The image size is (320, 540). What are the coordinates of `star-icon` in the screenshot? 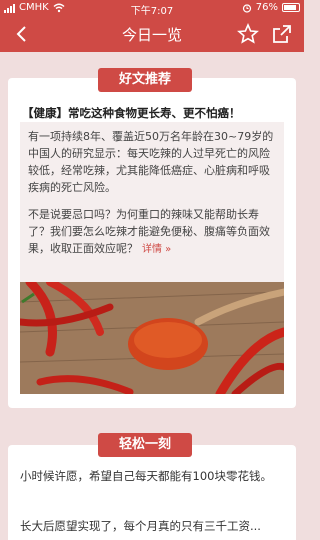 It's located at (248, 34).